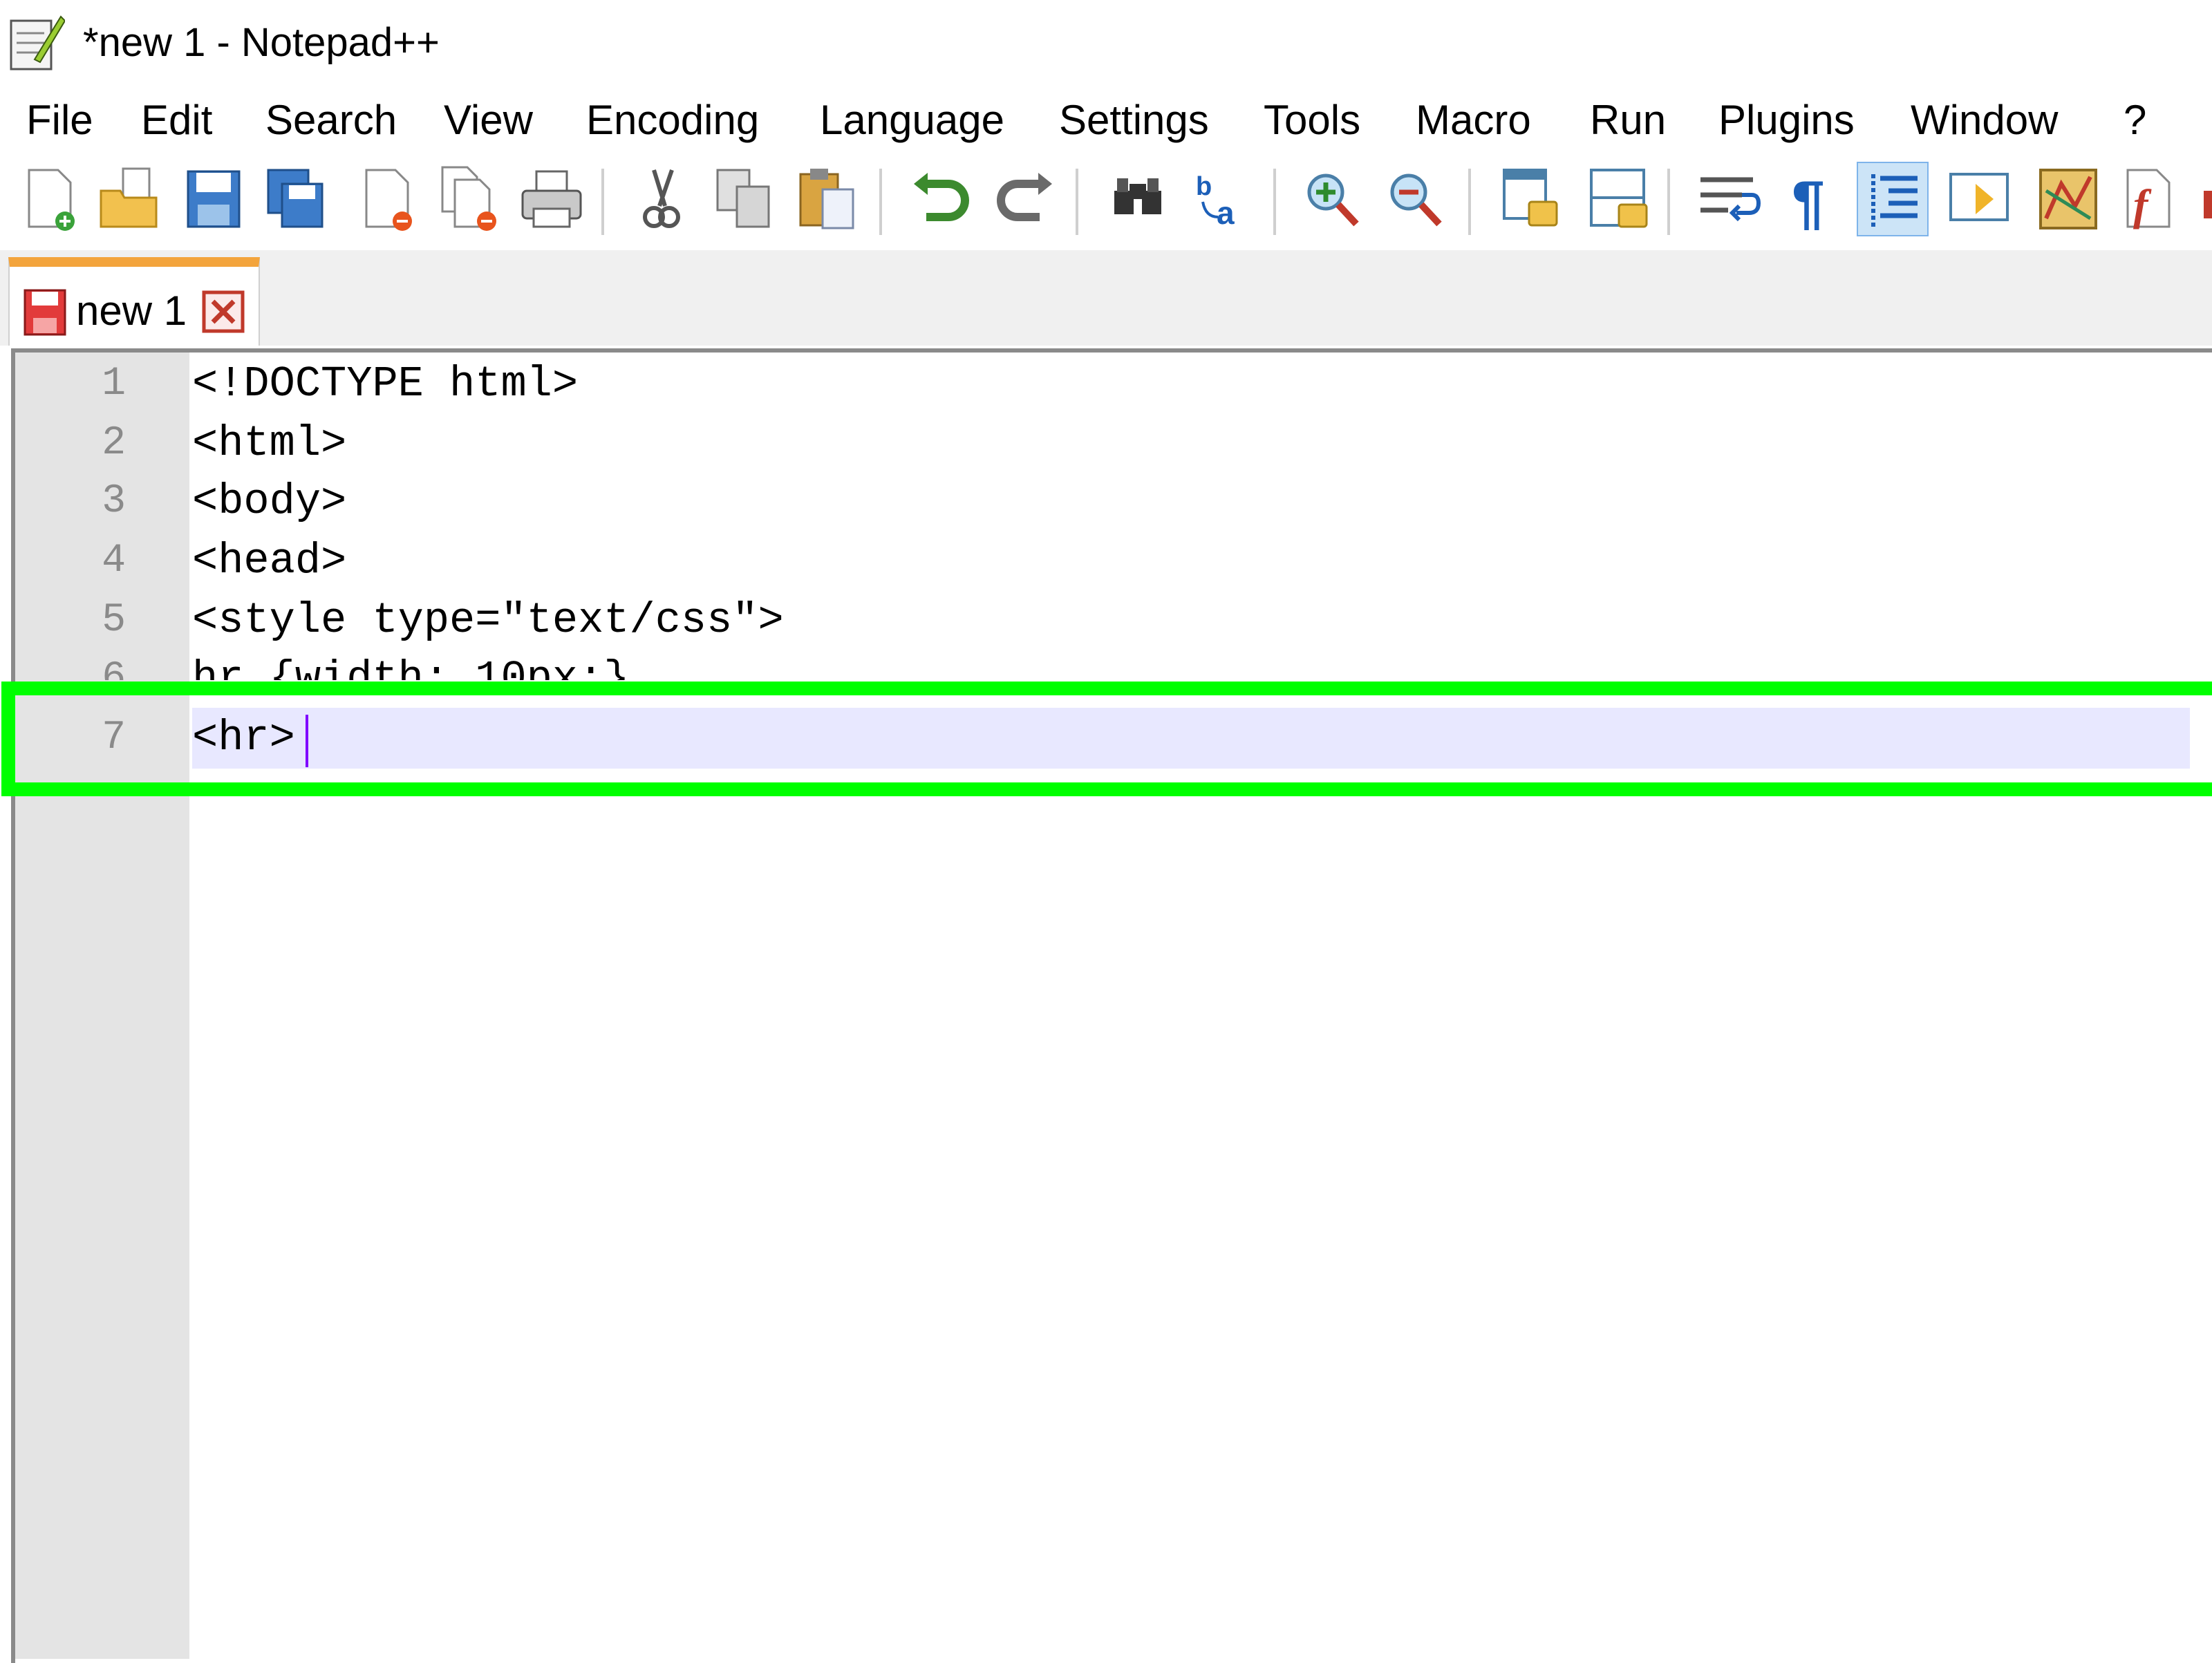 This screenshot has width=2212, height=1663. Describe the element at coordinates (269, 444) in the screenshot. I see `code-line: <html>` at that location.